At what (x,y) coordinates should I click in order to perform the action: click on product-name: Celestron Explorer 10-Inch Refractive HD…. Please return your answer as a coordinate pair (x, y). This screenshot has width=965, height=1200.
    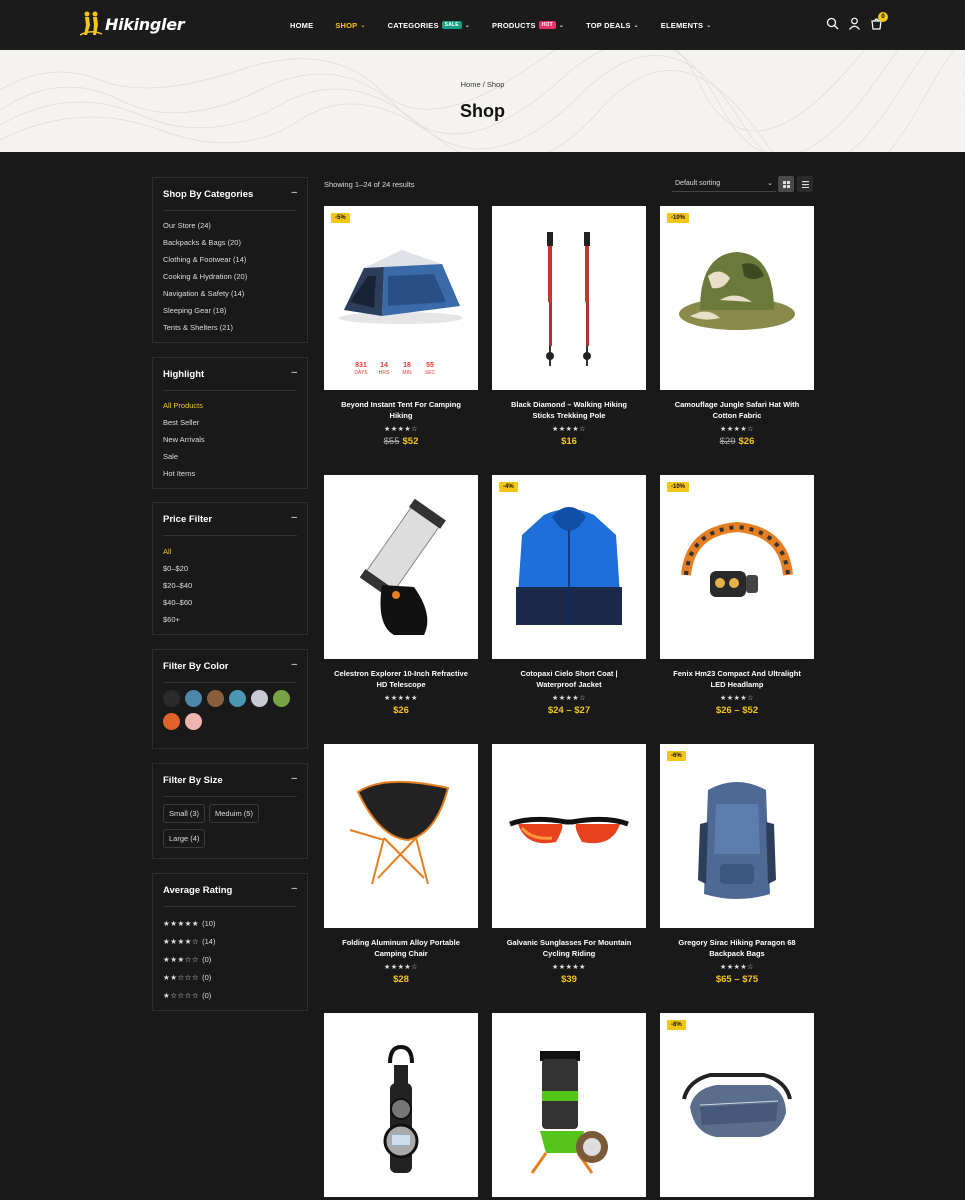
    Looking at the image, I should click on (401, 679).